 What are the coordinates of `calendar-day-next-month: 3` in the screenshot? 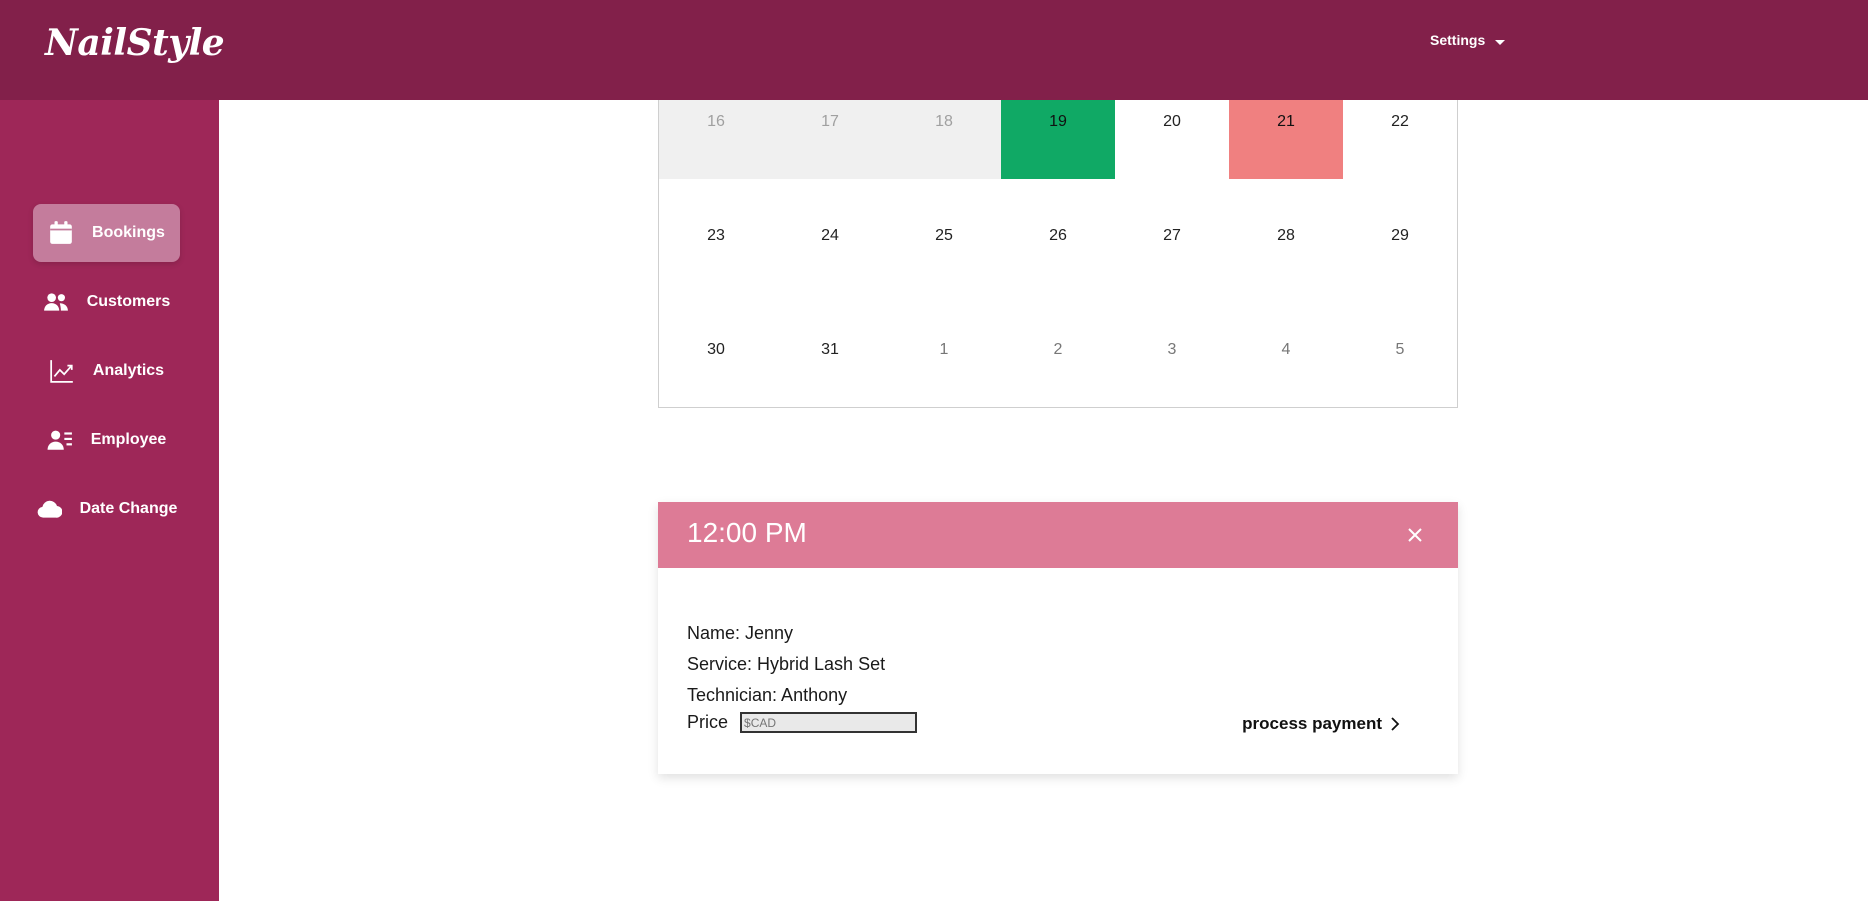 It's located at (1172, 350).